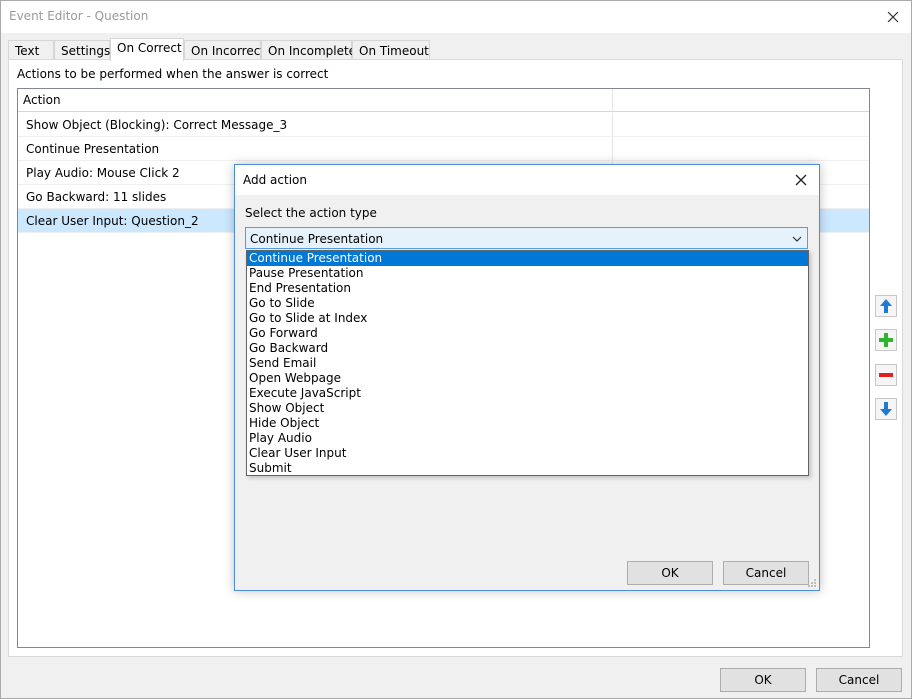 The width and height of the screenshot is (912, 699). Describe the element at coordinates (766, 573) in the screenshot. I see `dialog-cancel-button: Cancel` at that location.